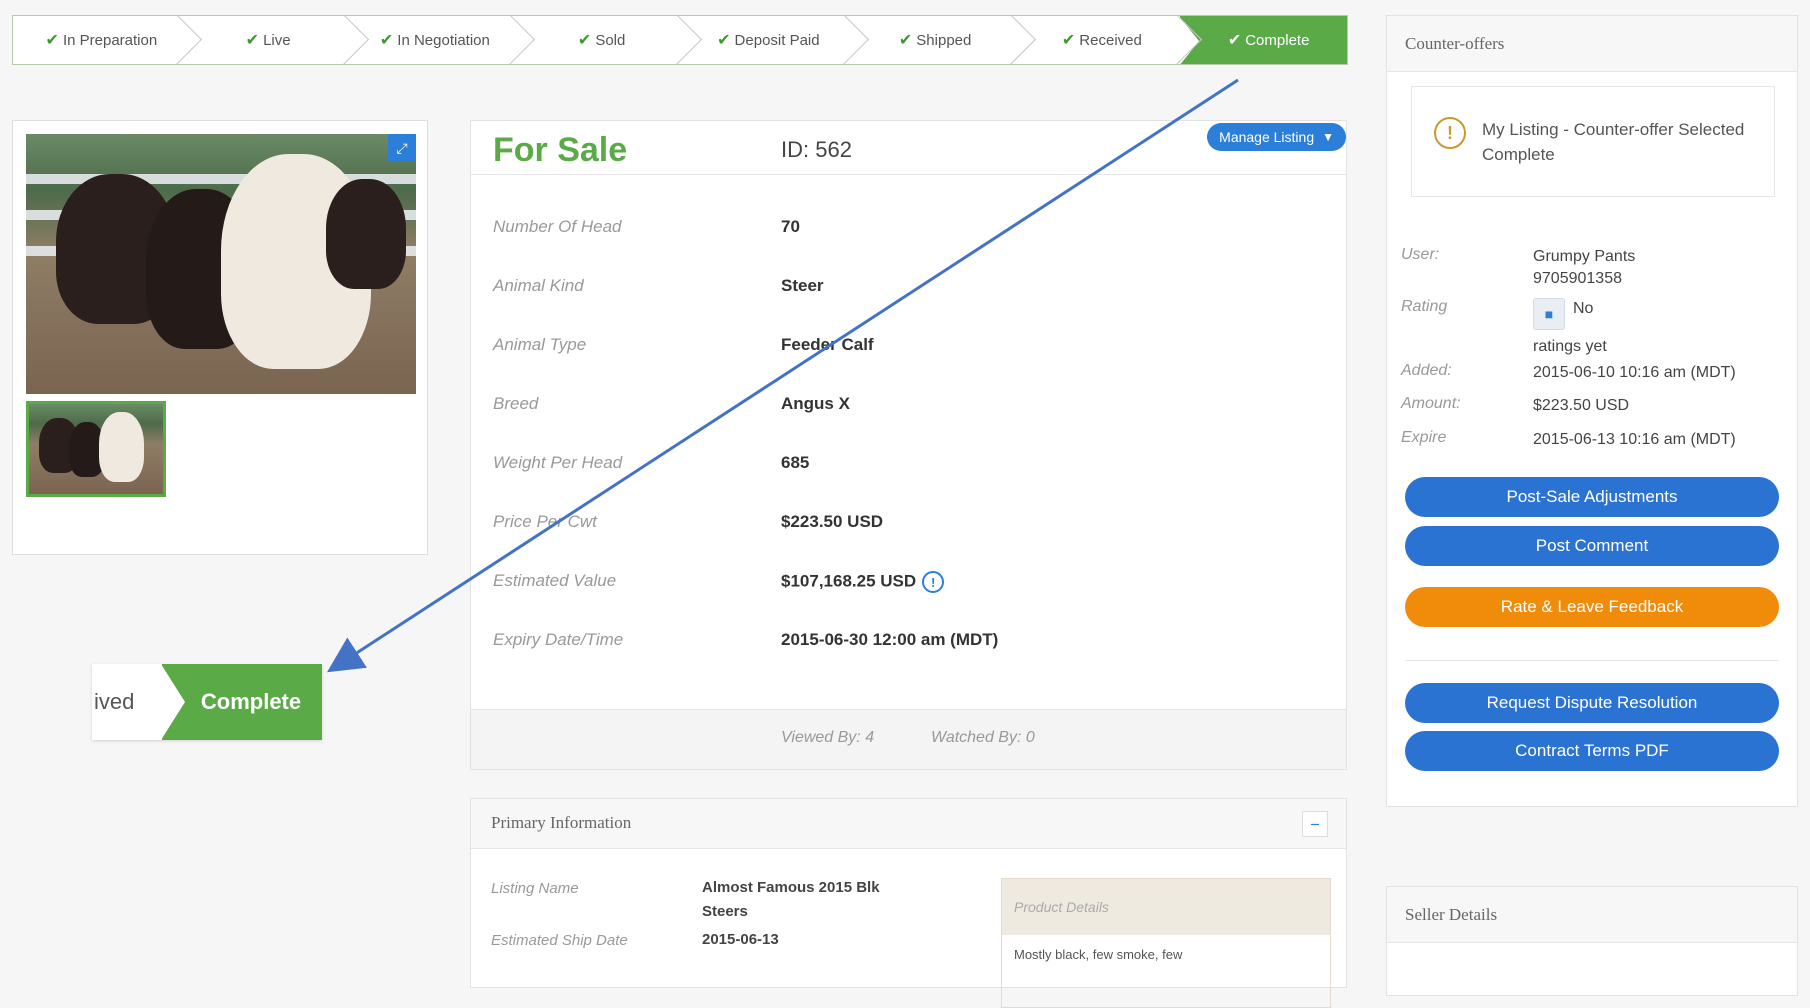 The height and width of the screenshot is (1008, 1810). I want to click on primary-info-title: Primary Information, so click(561, 822).